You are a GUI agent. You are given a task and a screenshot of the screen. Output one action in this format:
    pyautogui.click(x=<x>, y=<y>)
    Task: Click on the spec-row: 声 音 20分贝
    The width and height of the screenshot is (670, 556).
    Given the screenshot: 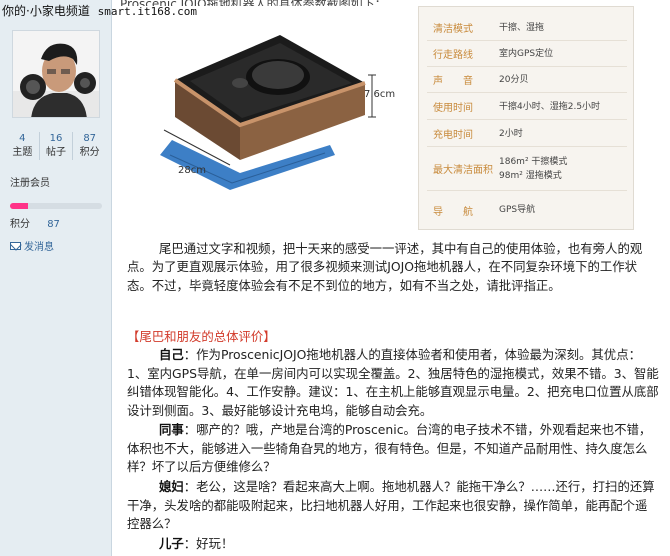 What is the action you would take?
    pyautogui.click(x=527, y=80)
    